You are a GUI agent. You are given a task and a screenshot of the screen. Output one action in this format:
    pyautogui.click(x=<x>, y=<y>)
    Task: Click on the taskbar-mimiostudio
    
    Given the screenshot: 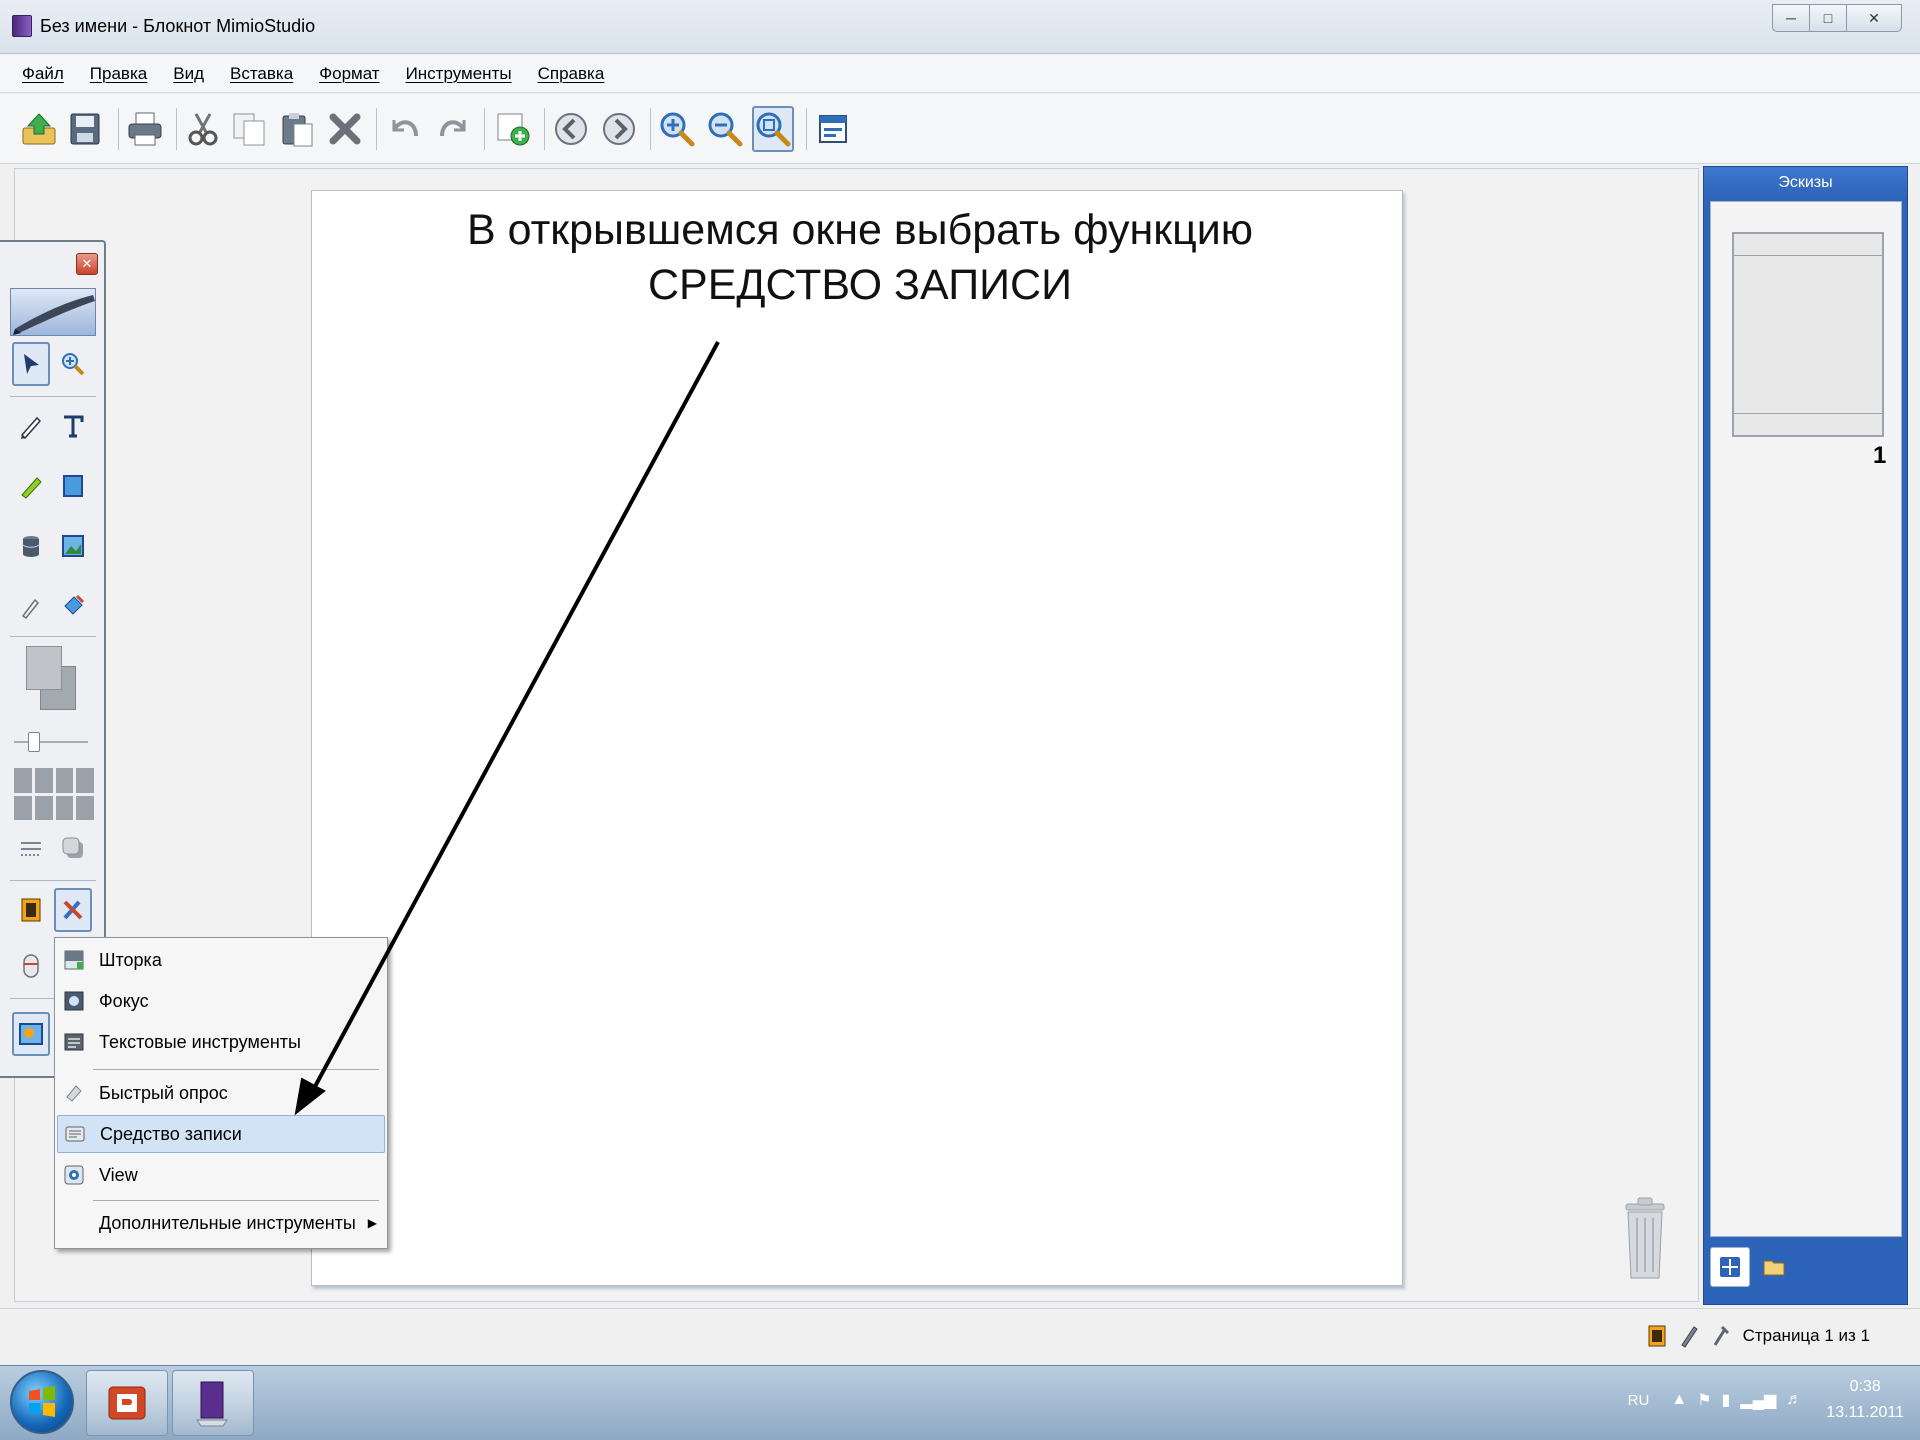 What is the action you would take?
    pyautogui.click(x=213, y=1403)
    